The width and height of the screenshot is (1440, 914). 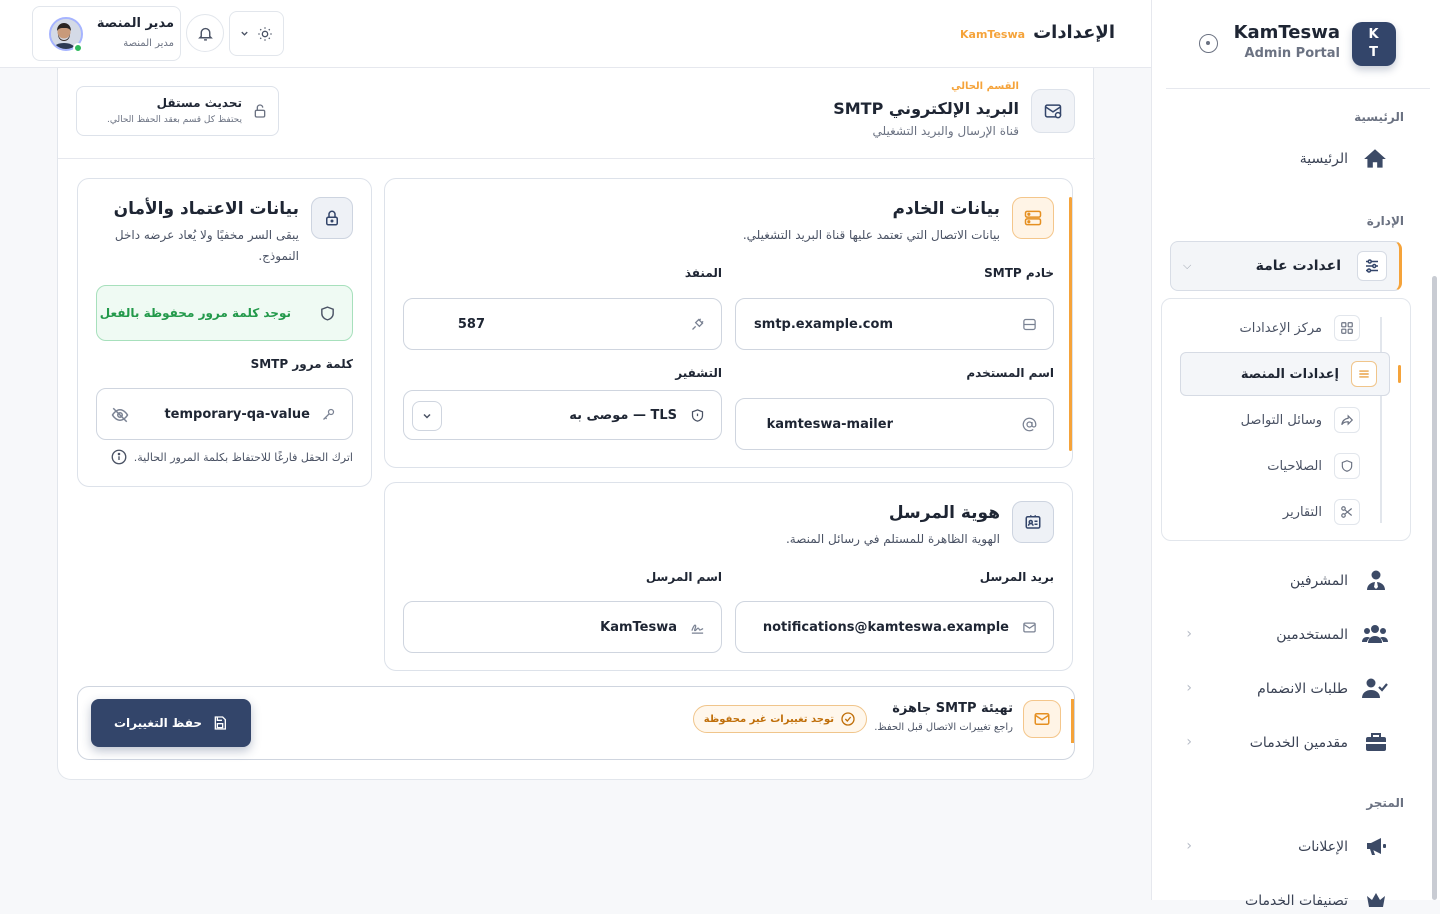 I want to click on subnav-item-platform-settings: إعدادات المنصة, so click(x=1290, y=374).